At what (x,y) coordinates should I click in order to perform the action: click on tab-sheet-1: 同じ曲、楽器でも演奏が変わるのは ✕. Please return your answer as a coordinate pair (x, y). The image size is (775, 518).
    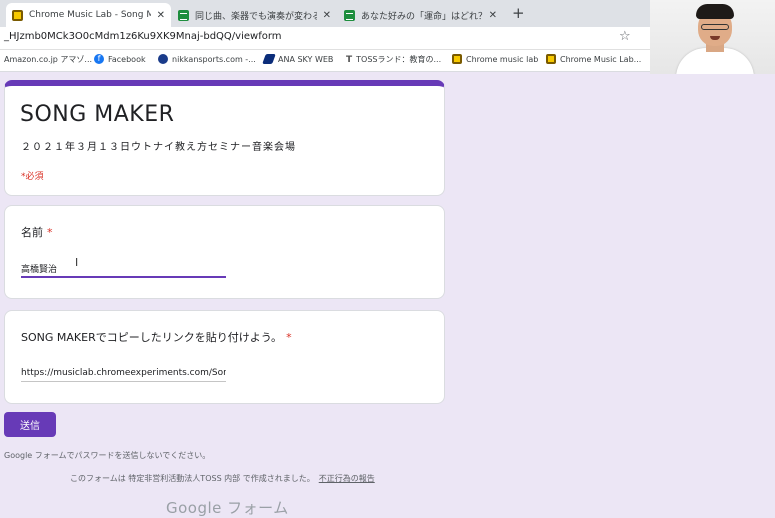
    Looking at the image, I should click on (254, 15).